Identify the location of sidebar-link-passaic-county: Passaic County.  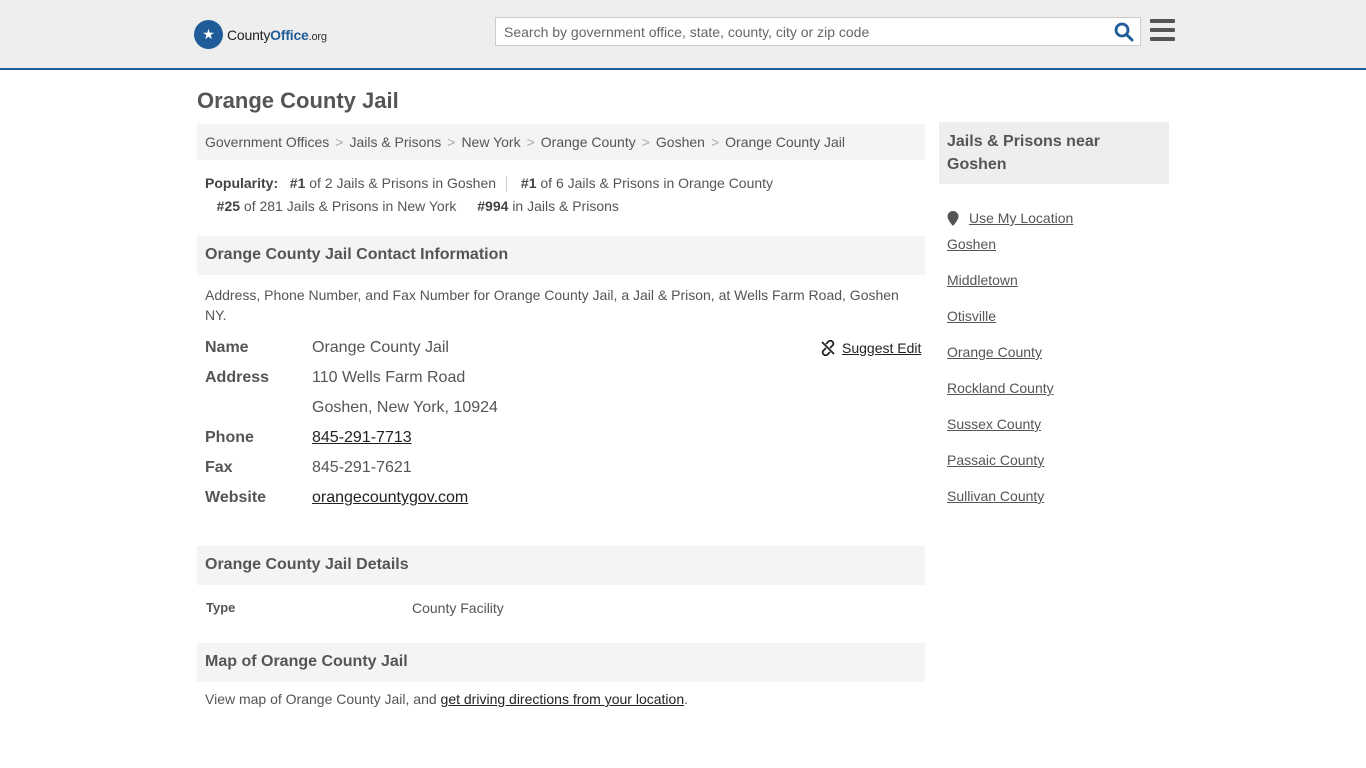
(995, 460).